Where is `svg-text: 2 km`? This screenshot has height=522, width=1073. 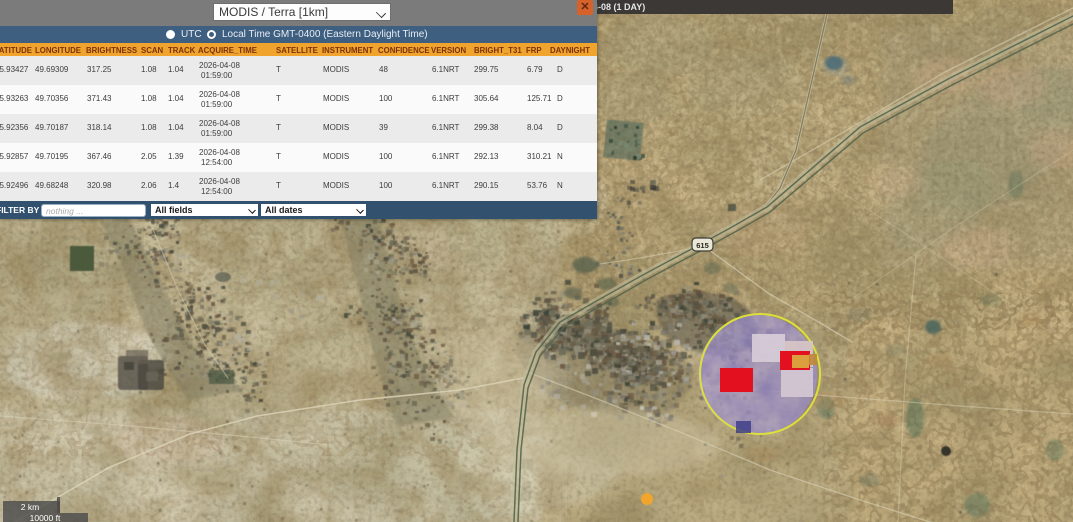 svg-text: 2 km is located at coordinates (30, 507).